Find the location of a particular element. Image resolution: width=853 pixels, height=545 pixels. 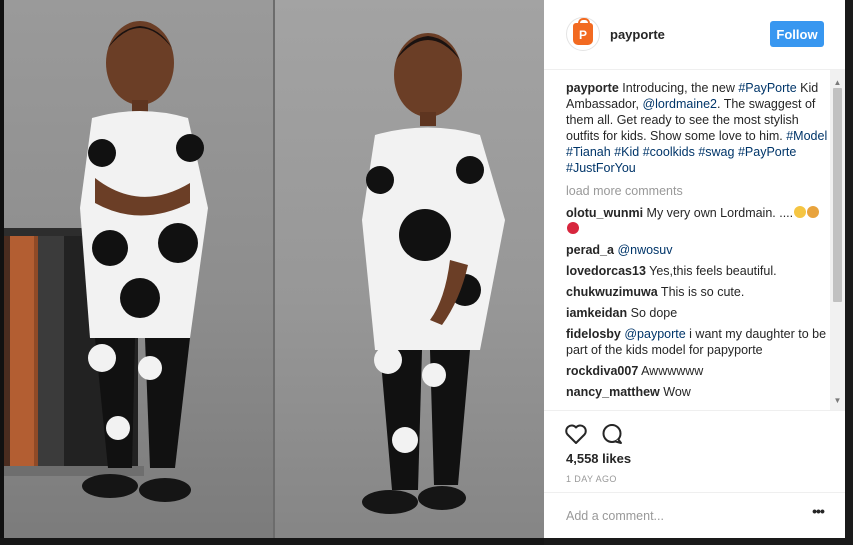

comment-author: lovedorcas13 is located at coordinates (606, 271).